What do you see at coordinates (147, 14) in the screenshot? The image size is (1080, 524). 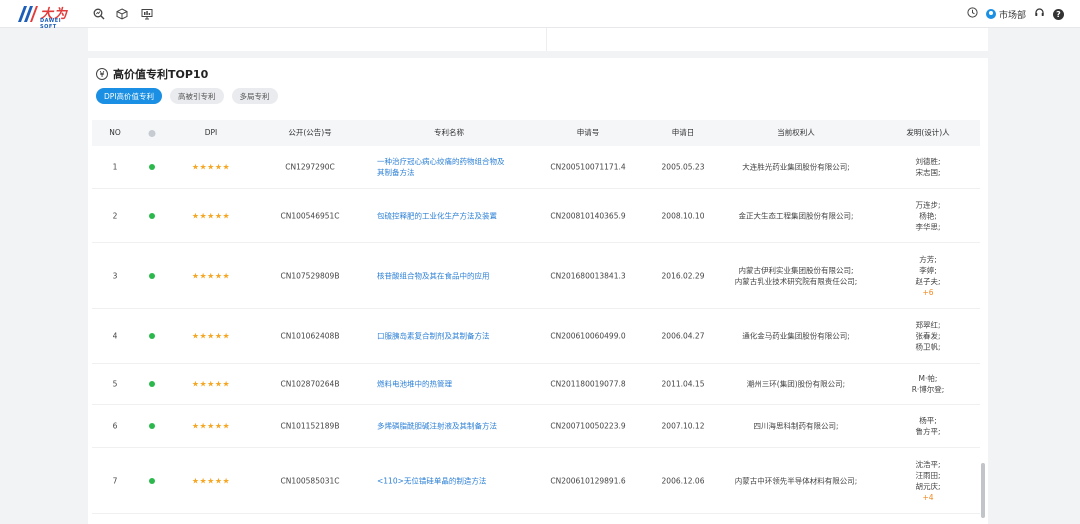 I see `monitor-icon` at bounding box center [147, 14].